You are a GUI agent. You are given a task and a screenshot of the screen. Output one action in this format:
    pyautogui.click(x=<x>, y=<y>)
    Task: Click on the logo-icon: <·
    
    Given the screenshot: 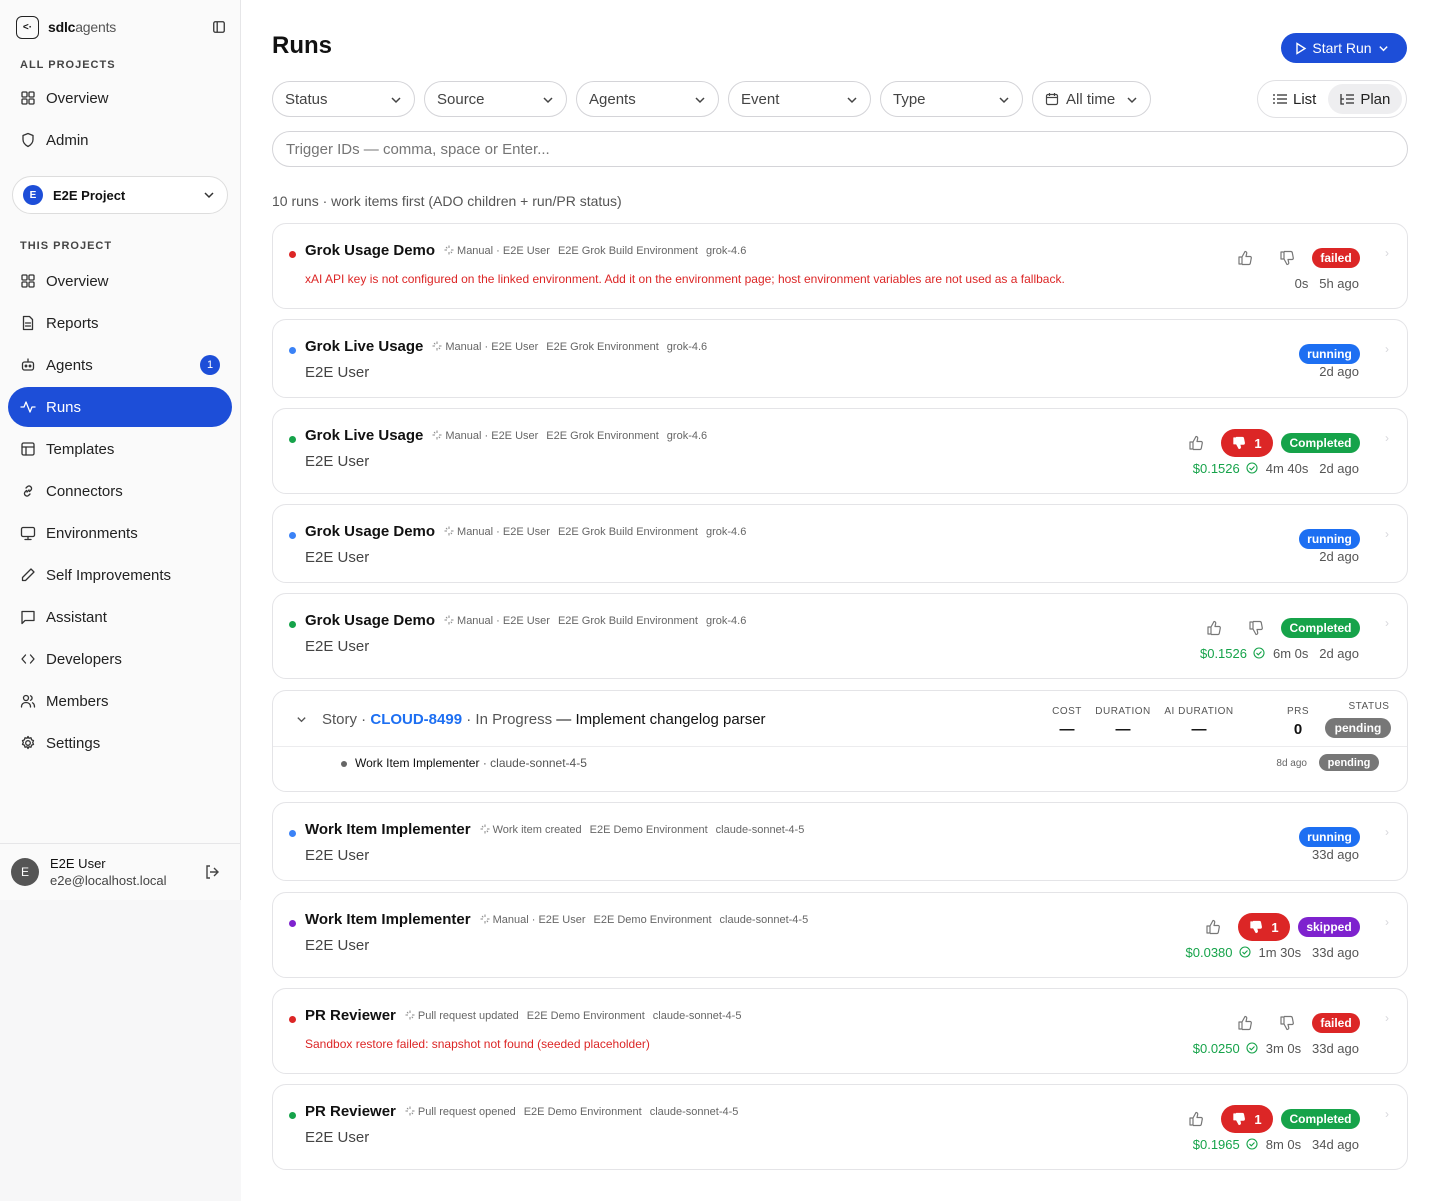 What is the action you would take?
    pyautogui.click(x=27, y=27)
    